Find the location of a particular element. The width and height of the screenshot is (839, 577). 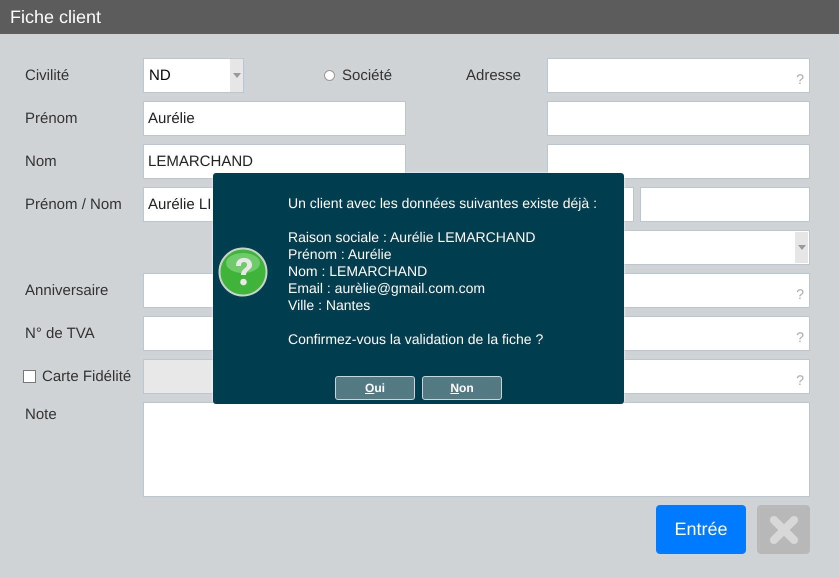

window-title: Fiche client is located at coordinates (419, 17).